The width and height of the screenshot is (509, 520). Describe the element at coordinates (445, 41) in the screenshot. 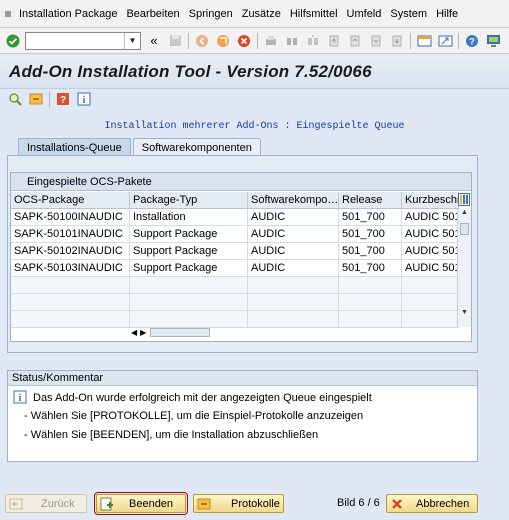

I see `shortcut-icon` at that location.